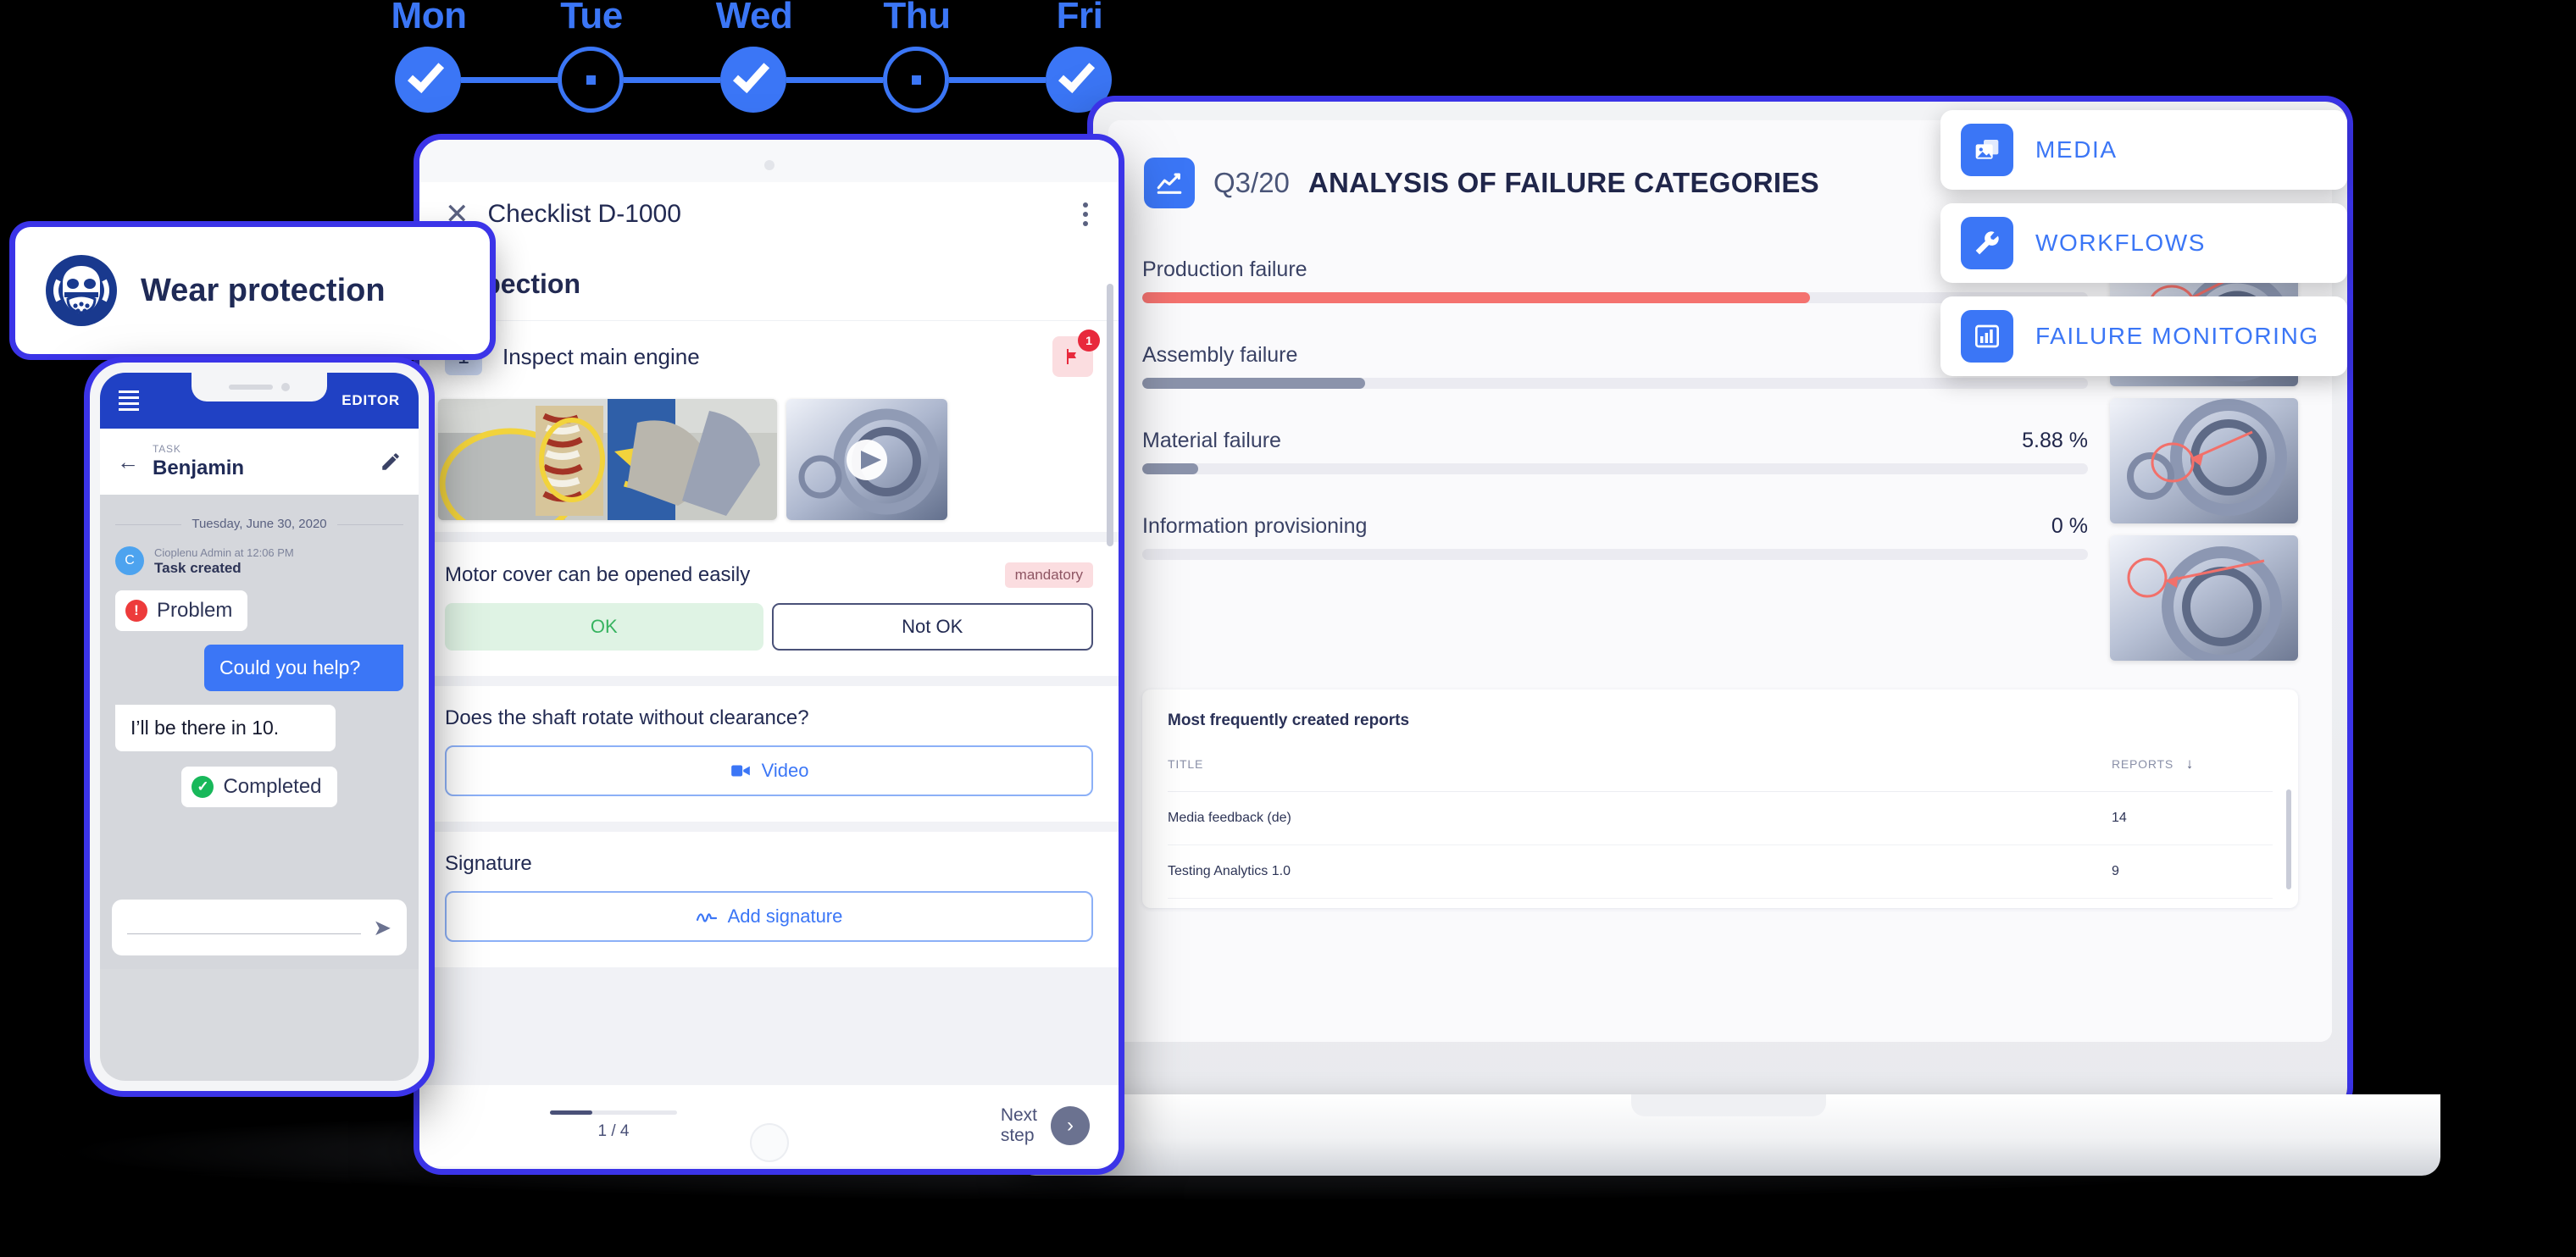  What do you see at coordinates (251, 388) in the screenshot?
I see `earpiece-speaker` at bounding box center [251, 388].